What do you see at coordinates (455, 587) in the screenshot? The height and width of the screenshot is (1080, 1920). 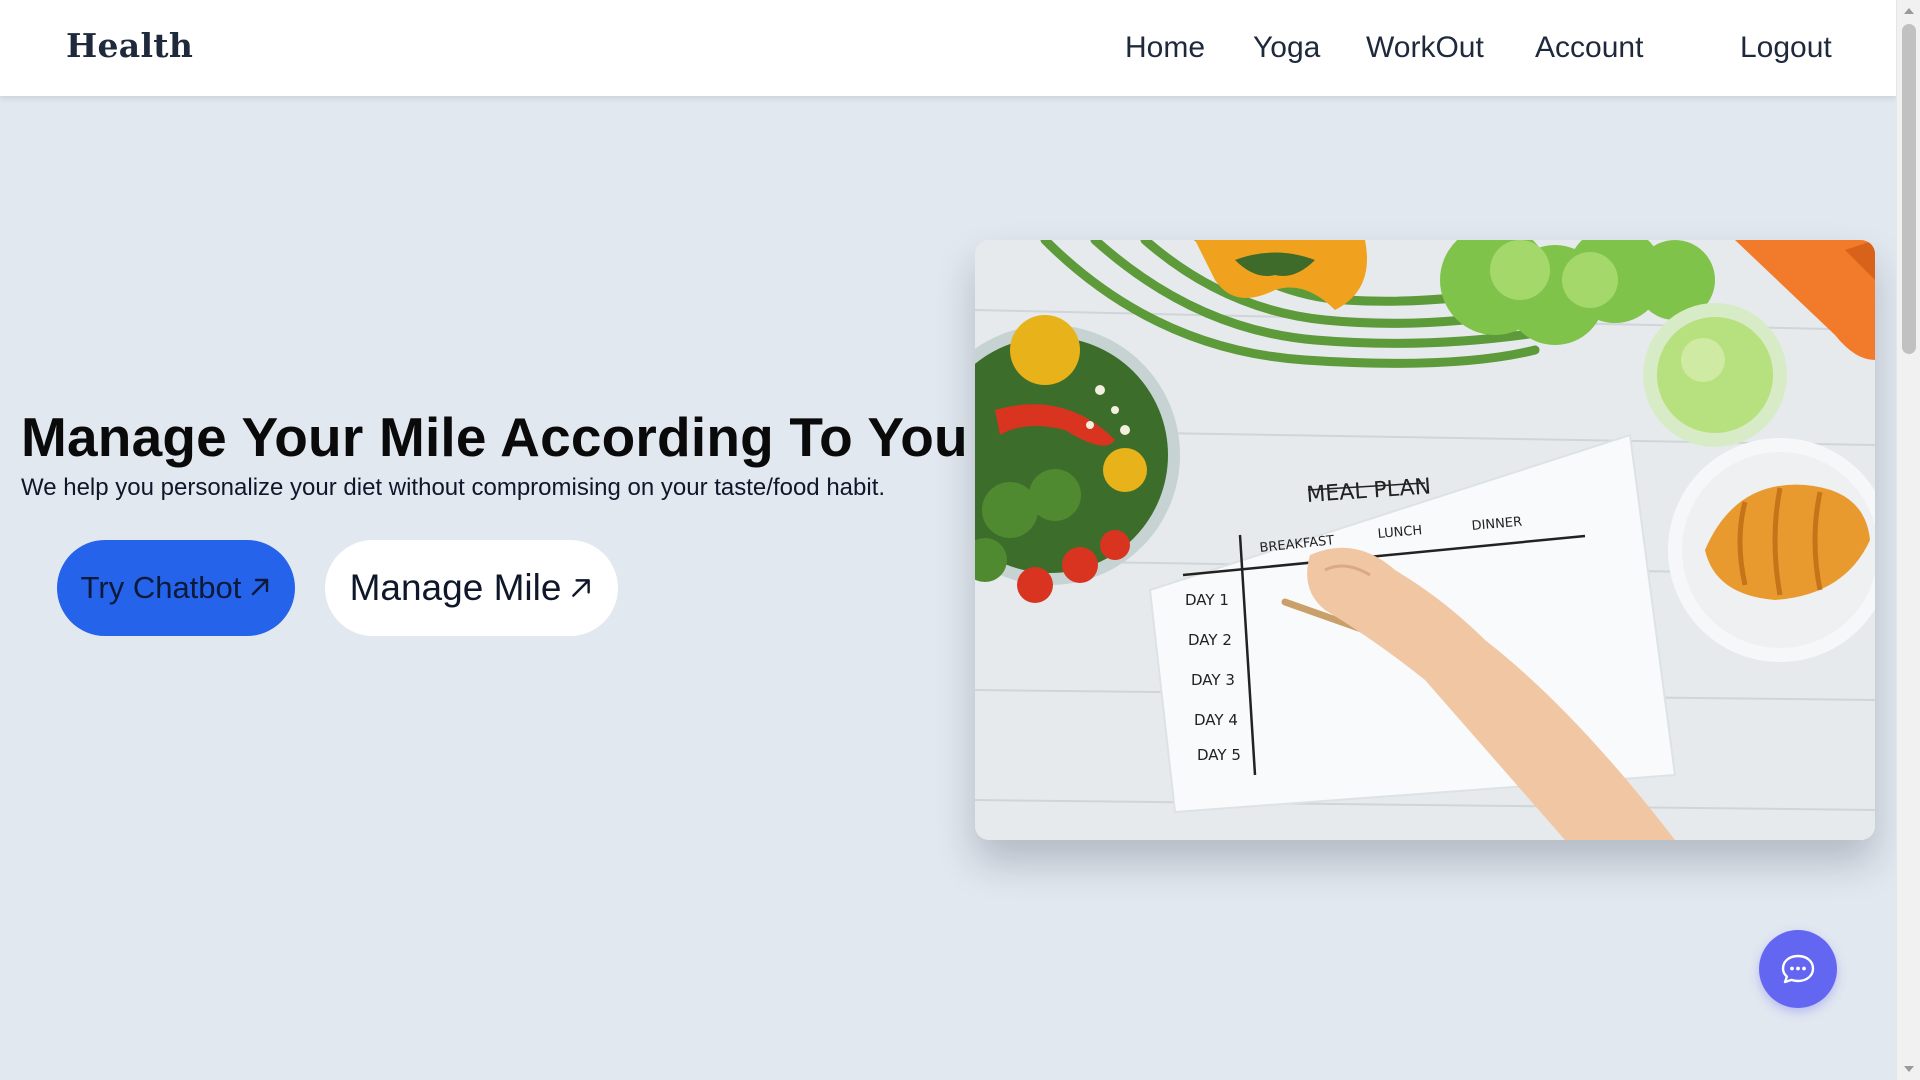 I see `manage-mile-label: Manage Mile` at bounding box center [455, 587].